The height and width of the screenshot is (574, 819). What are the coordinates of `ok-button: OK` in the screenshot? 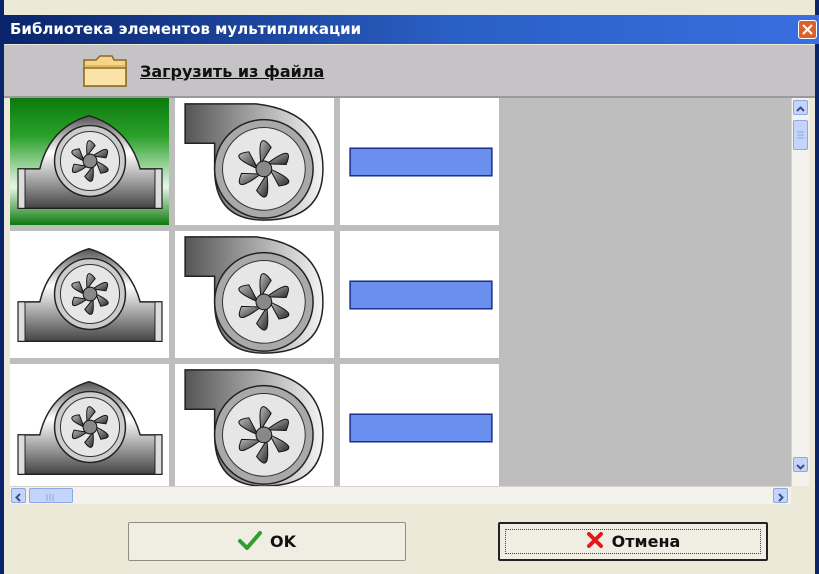 It's located at (267, 541).